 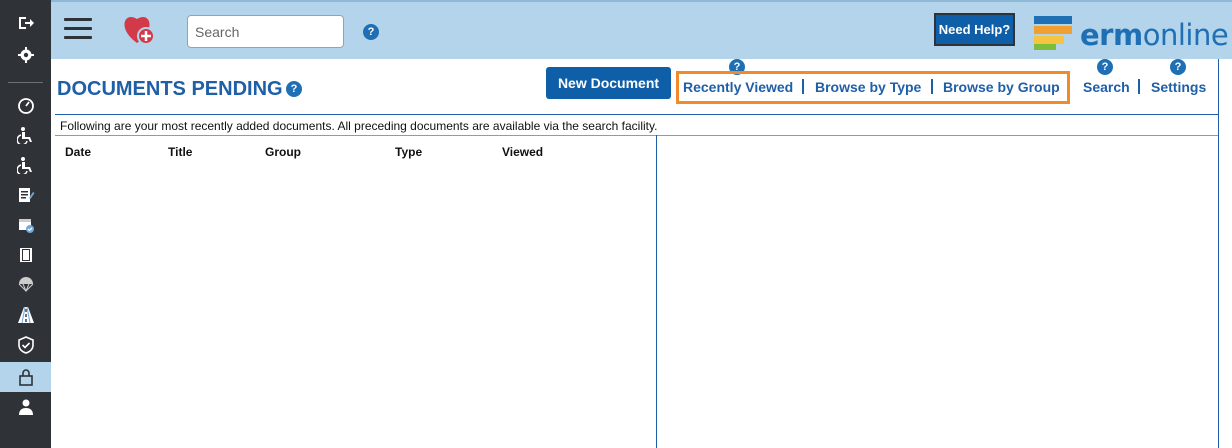 What do you see at coordinates (636, 135) in the screenshot?
I see `panel-top-border` at bounding box center [636, 135].